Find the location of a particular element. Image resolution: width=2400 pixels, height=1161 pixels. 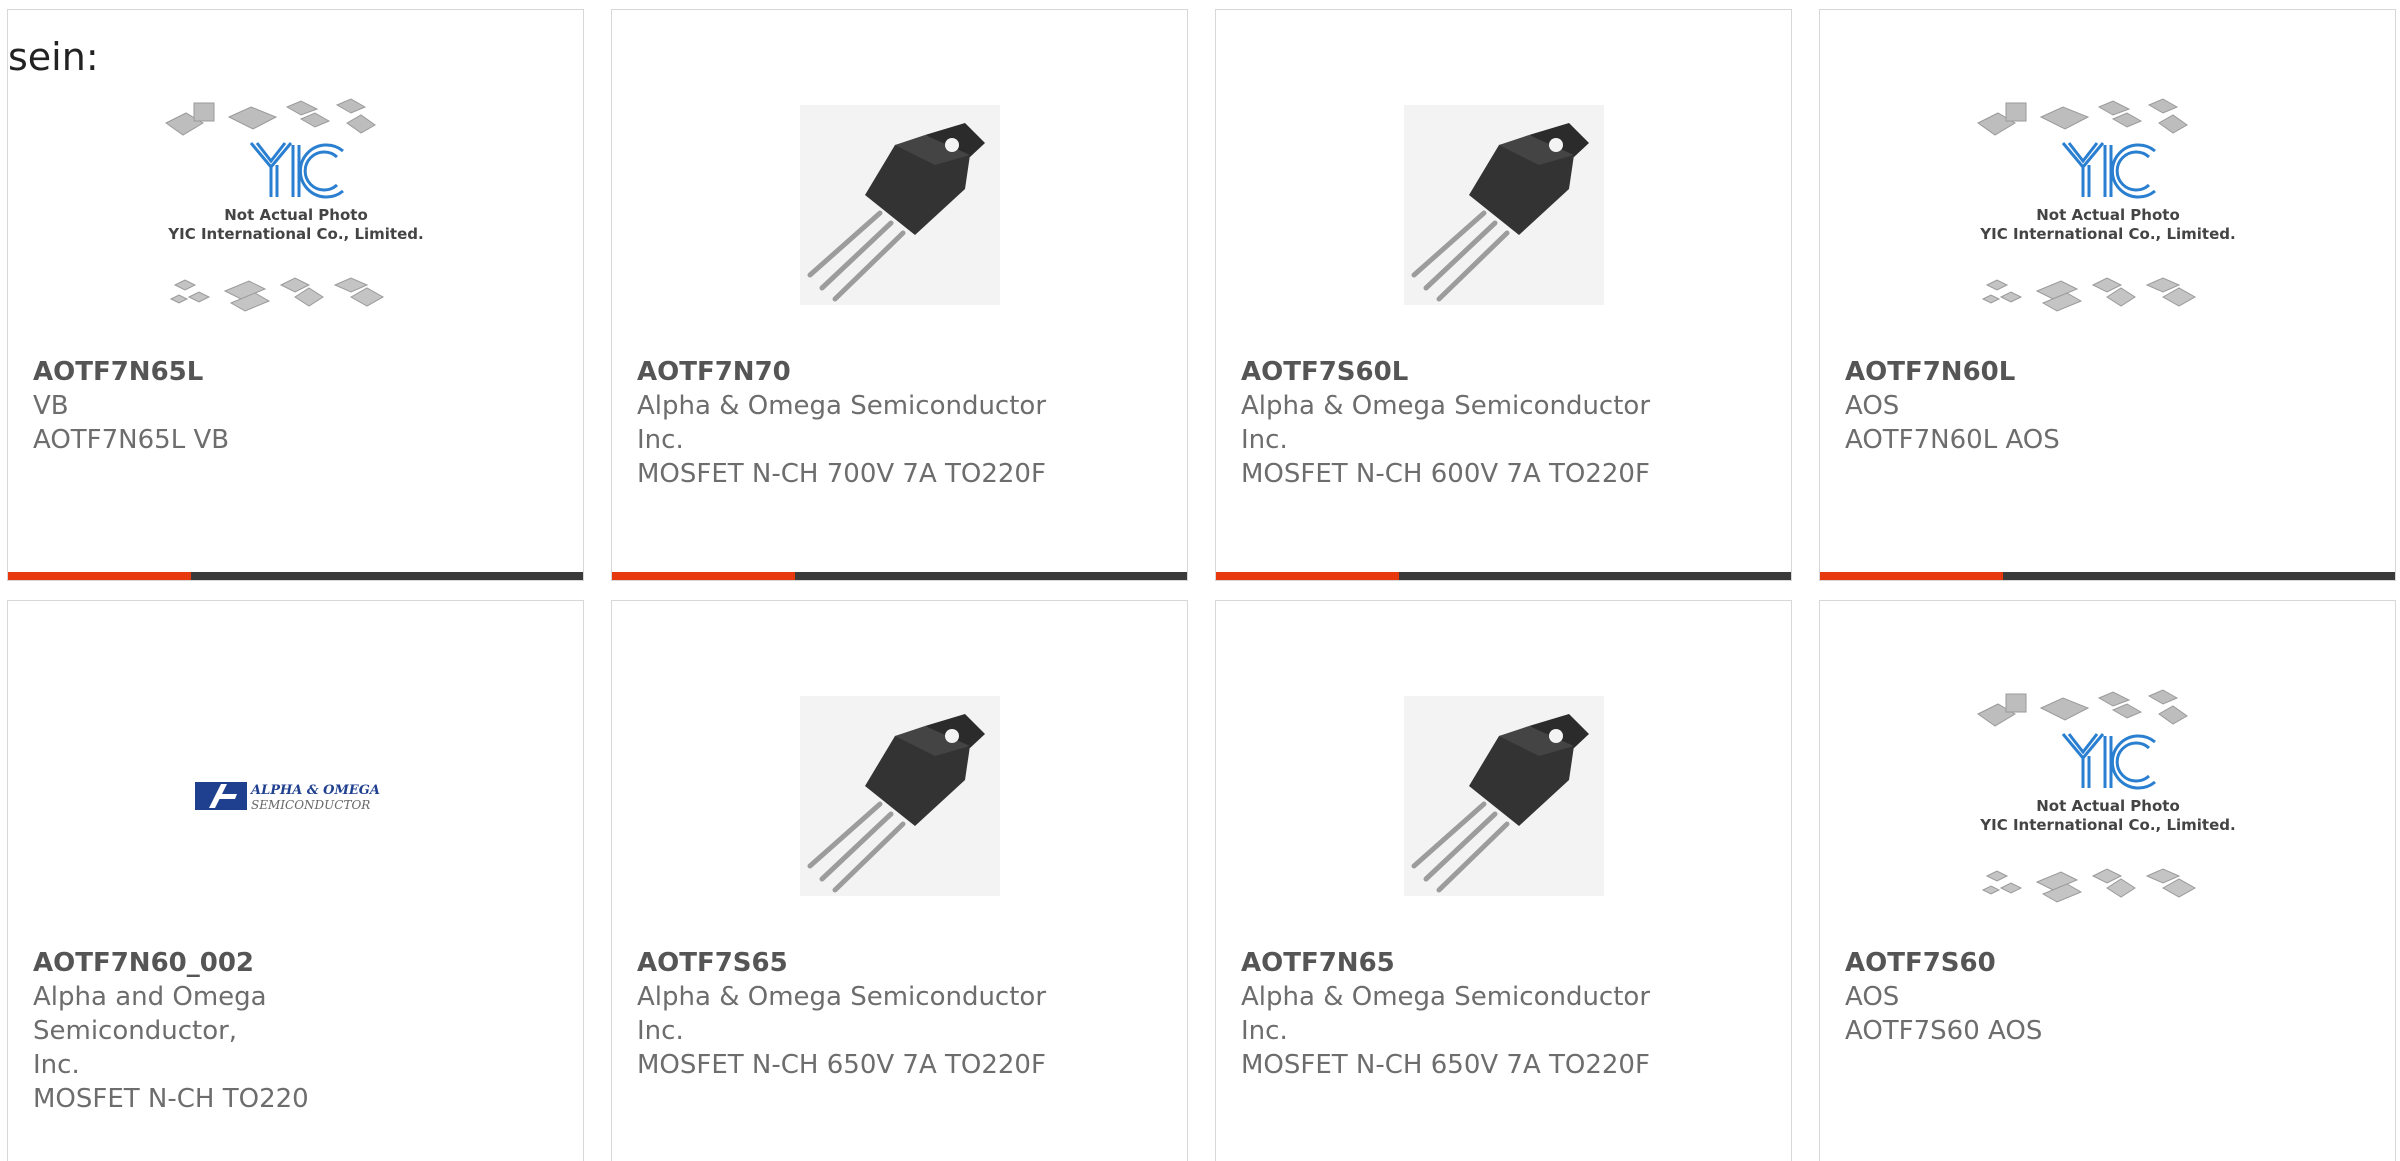

part-number-link: AOTF7S60L is located at coordinates (1461, 372).